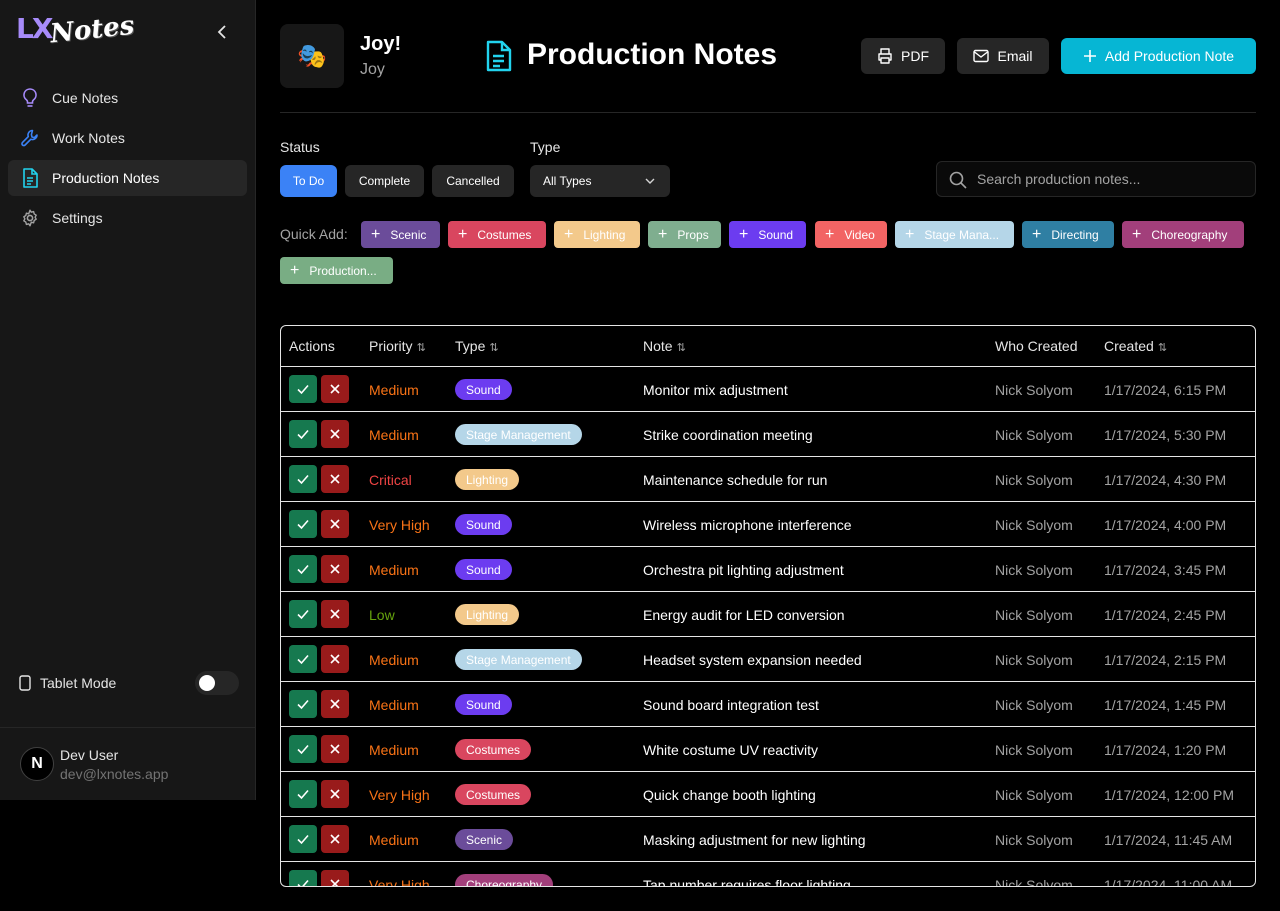  I want to click on note-cell: Headset system expansion needed, so click(752, 660).